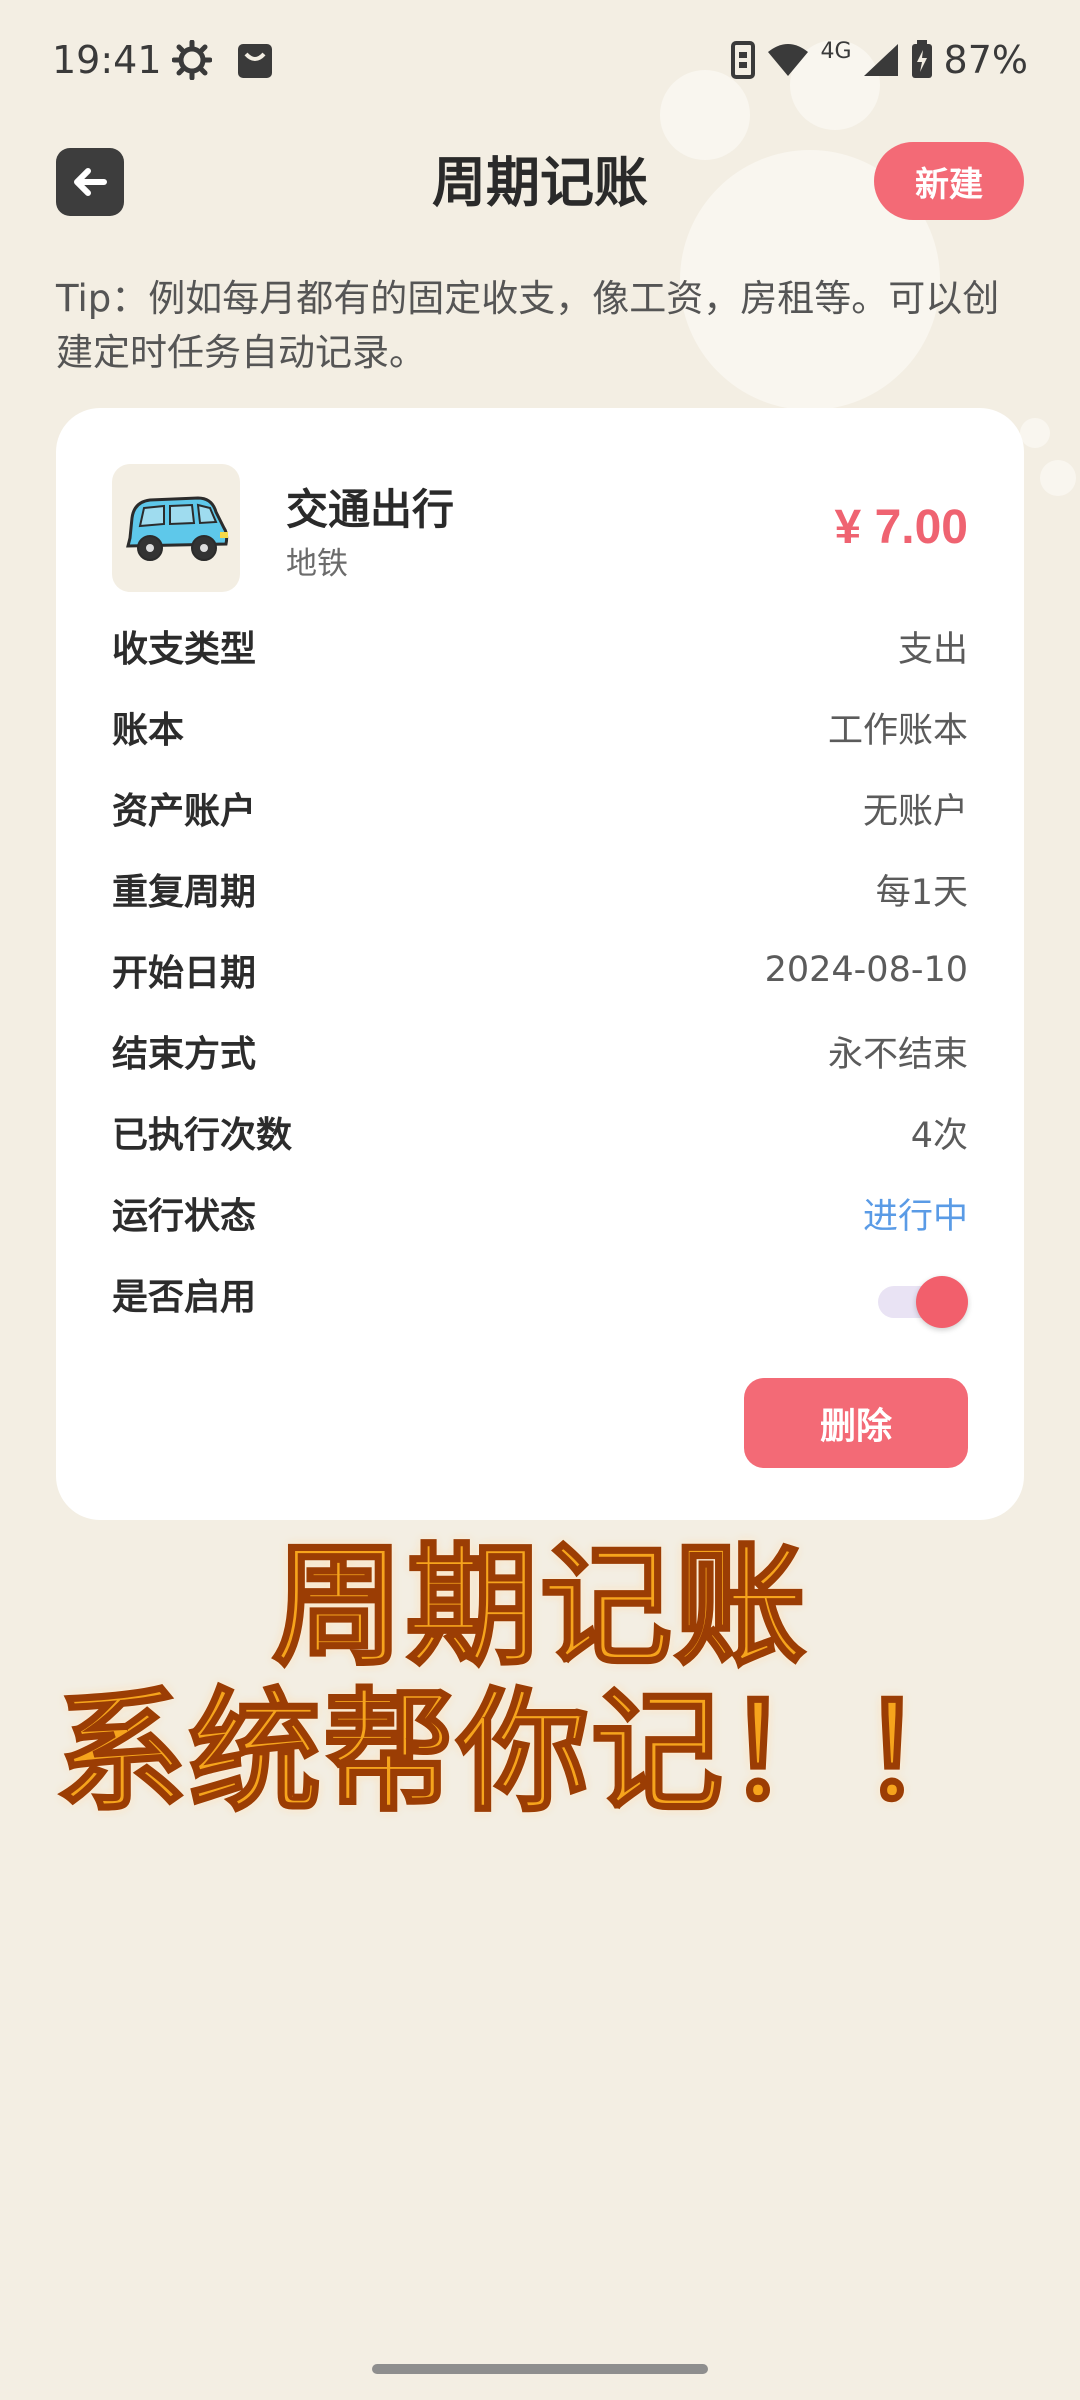 The width and height of the screenshot is (1080, 2400). Describe the element at coordinates (192, 61) in the screenshot. I see `settings-gear-icon` at that location.